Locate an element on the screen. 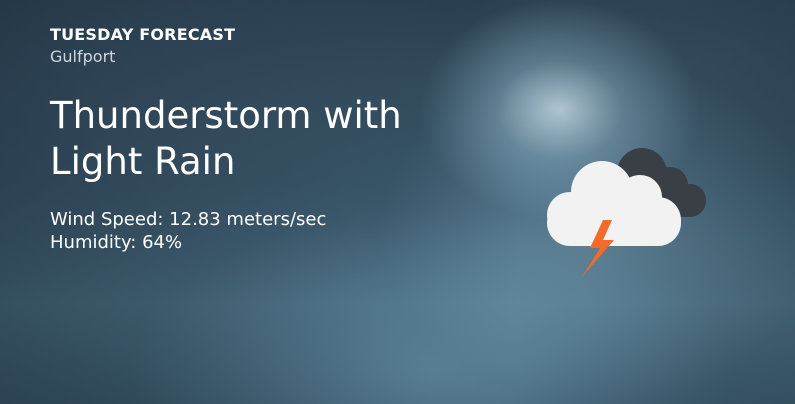 This screenshot has height=404, width=795. humidity: Humidity: 64% is located at coordinates (116, 242).